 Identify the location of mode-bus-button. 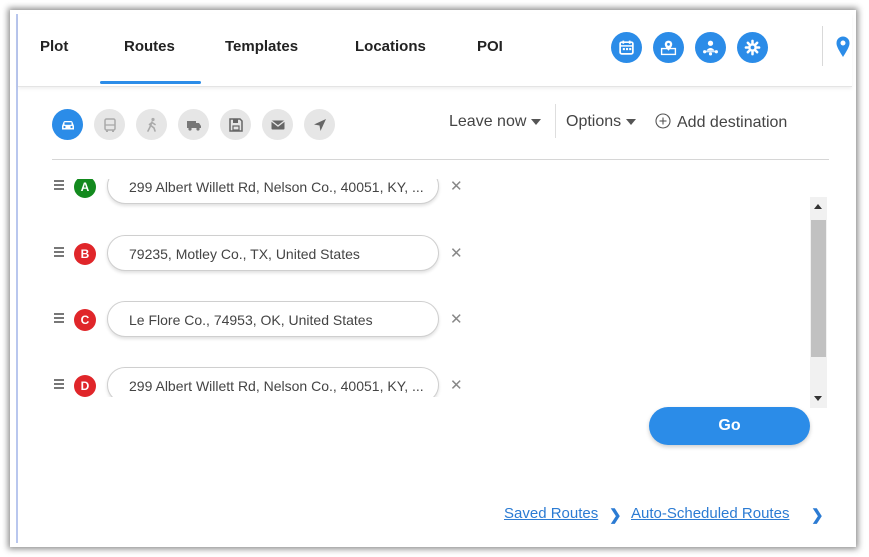
(109, 124).